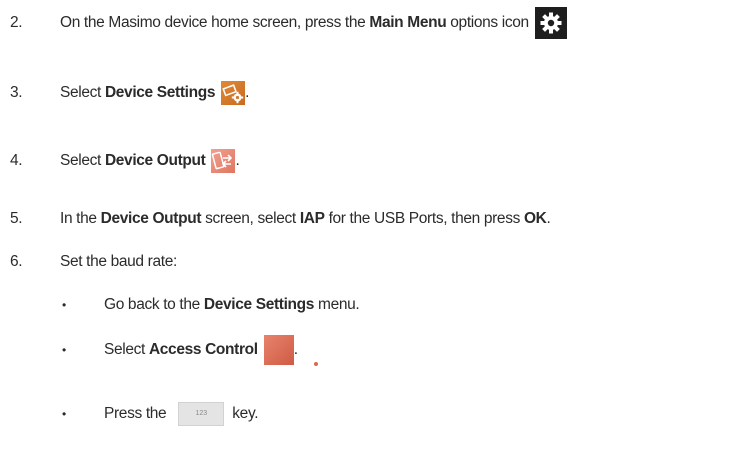  Describe the element at coordinates (250, 218) in the screenshot. I see `step-text: screen, select` at that location.